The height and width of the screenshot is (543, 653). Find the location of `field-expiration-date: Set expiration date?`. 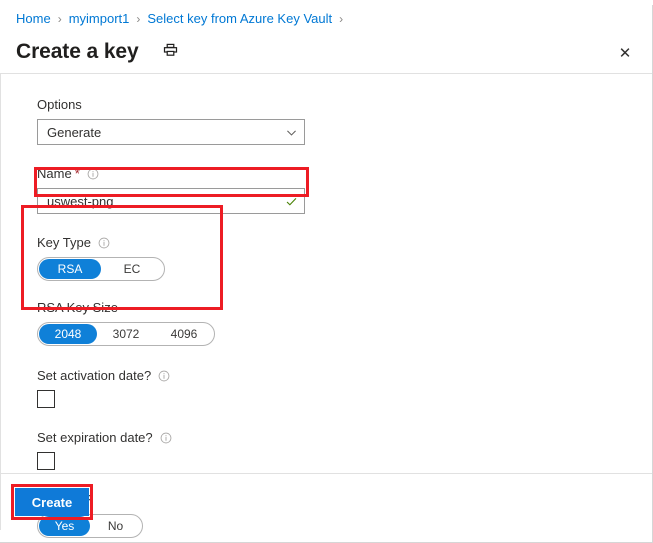

field-expiration-date: Set expiration date? is located at coordinates (344, 449).